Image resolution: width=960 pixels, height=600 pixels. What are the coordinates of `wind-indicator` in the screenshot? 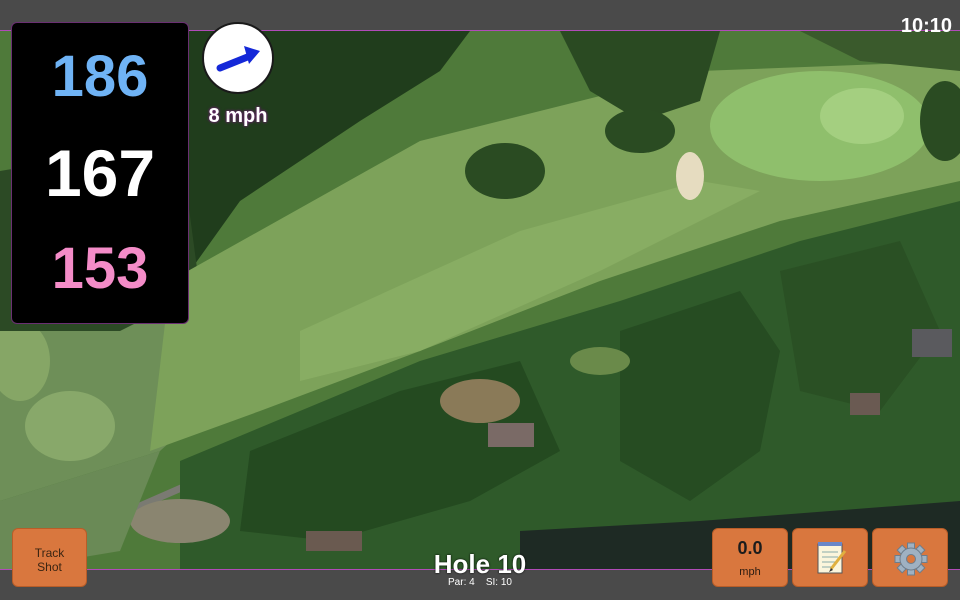 It's located at (238, 58).